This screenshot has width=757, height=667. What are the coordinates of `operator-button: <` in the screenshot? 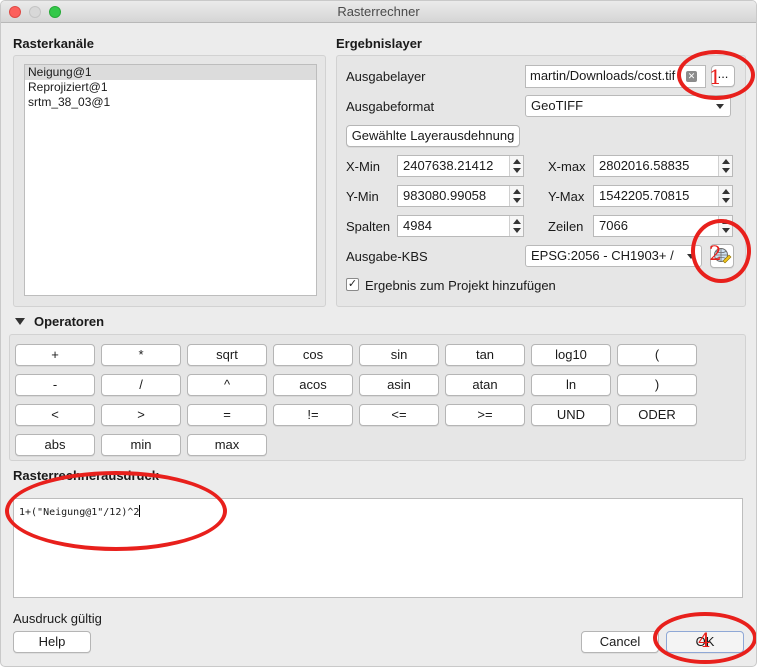 It's located at (55, 415).